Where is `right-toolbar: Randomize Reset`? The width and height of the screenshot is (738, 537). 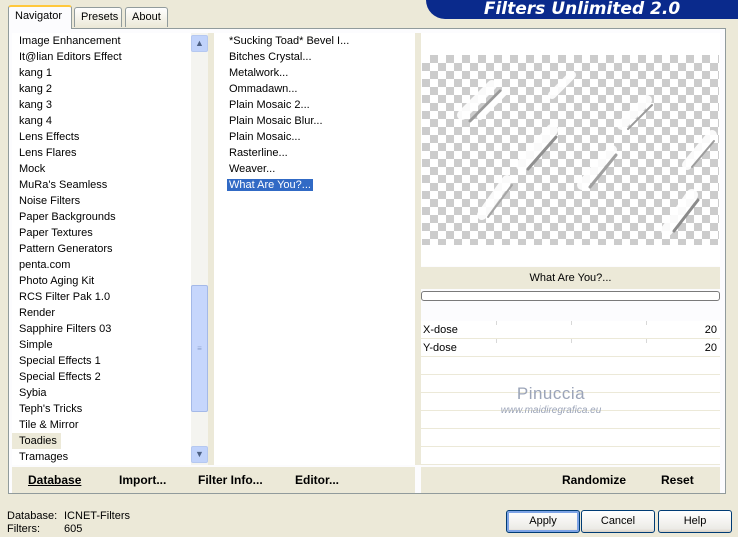
right-toolbar: Randomize Reset is located at coordinates (570, 480).